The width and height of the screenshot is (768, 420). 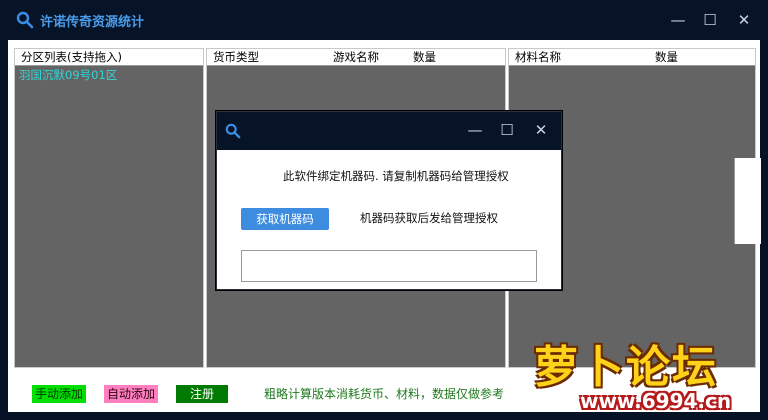 I want to click on dialog-minimize-button: —, so click(x=475, y=130).